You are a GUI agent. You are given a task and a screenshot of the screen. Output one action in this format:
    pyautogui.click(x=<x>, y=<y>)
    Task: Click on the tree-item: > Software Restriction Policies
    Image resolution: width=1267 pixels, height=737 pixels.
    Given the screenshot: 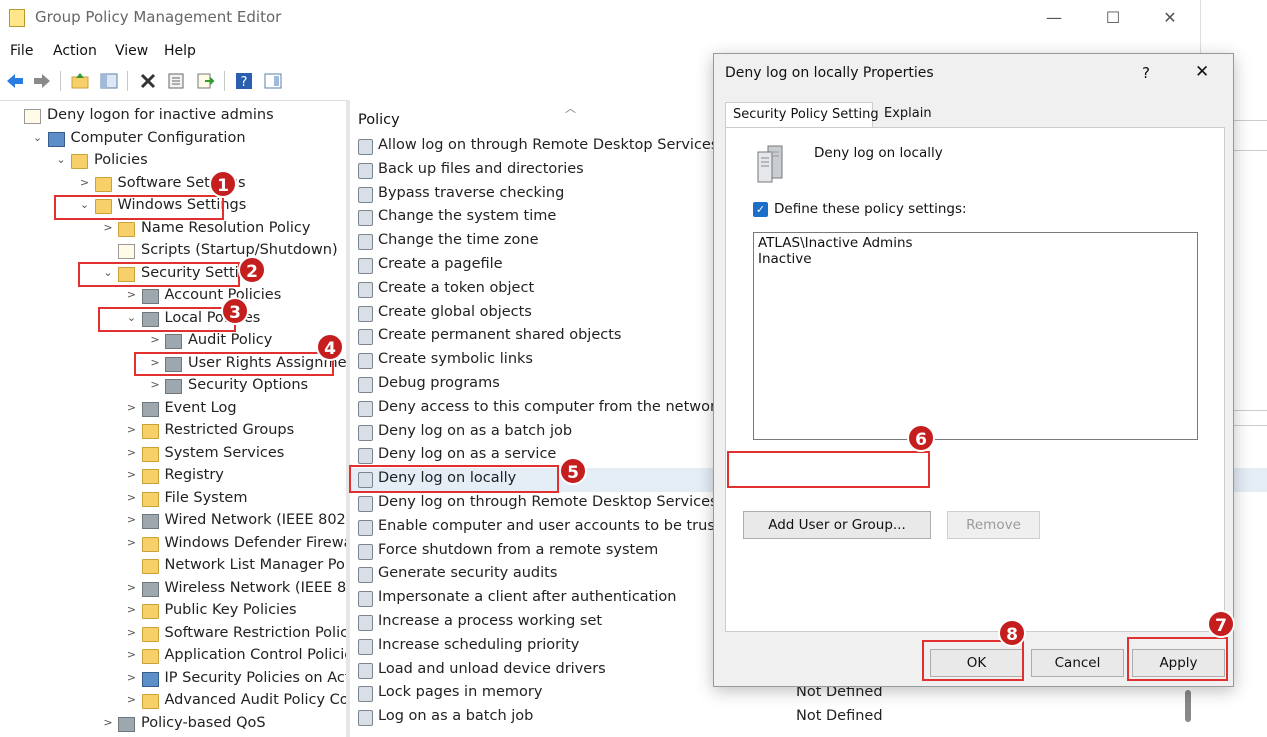 What is the action you would take?
    pyautogui.click(x=173, y=635)
    